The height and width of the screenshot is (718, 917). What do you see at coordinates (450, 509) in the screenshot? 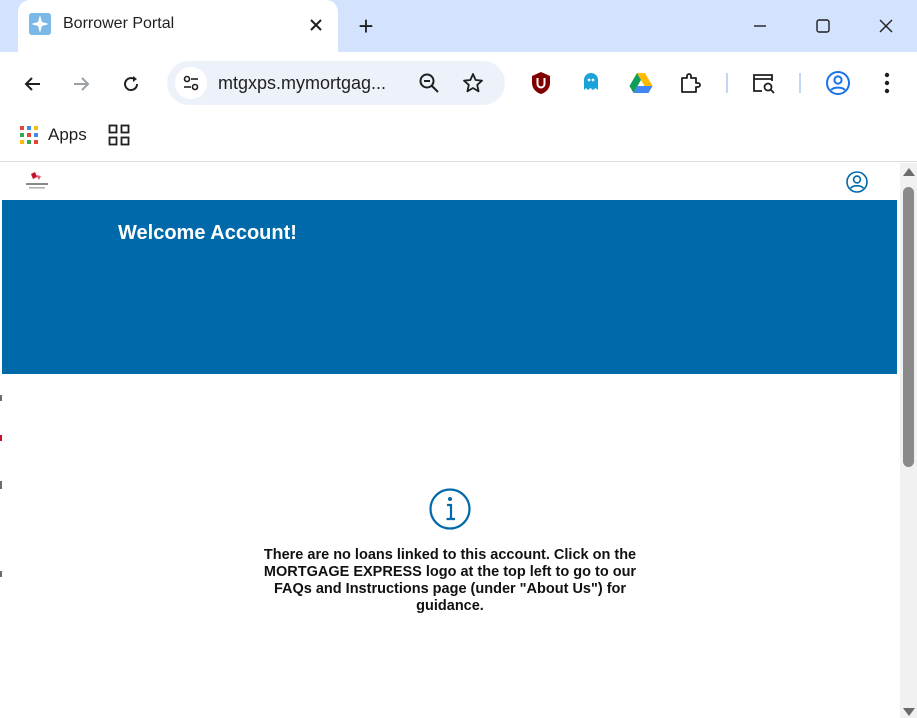
I see `info-icon` at bounding box center [450, 509].